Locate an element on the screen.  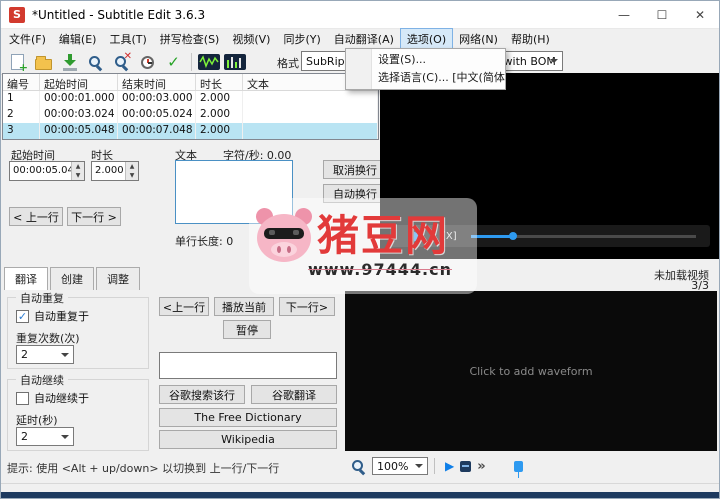
new-icon: + is located at coordinates (17, 62).